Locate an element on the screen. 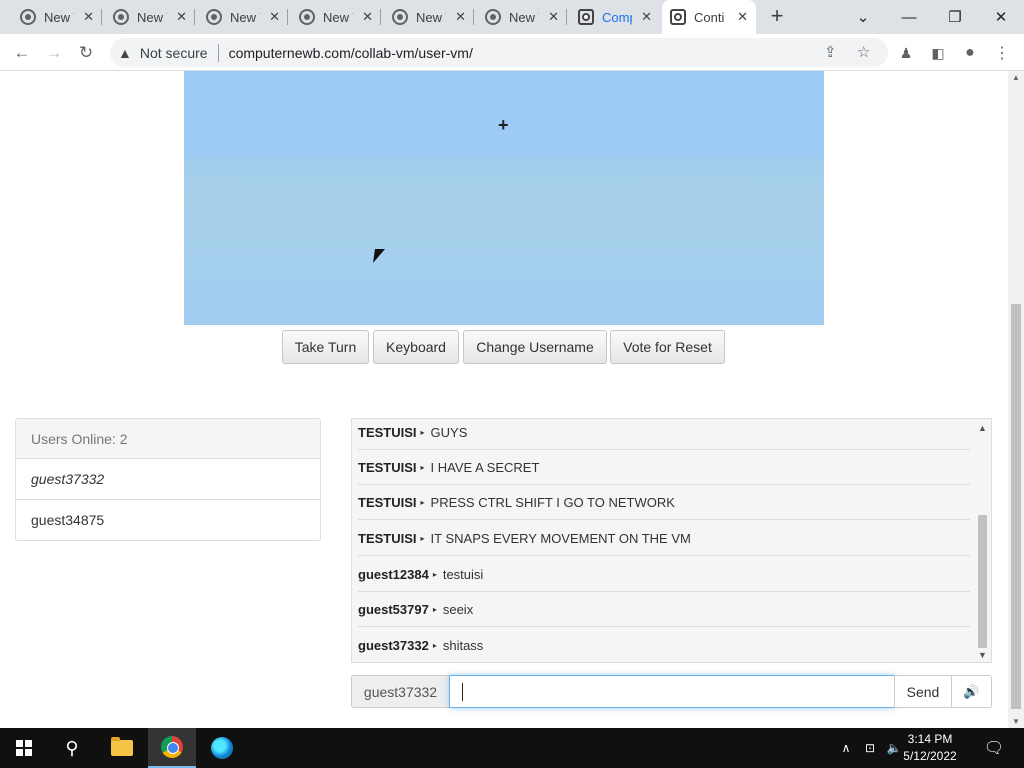 This screenshot has height=768, width=1024. forward-button: → is located at coordinates (54, 53).